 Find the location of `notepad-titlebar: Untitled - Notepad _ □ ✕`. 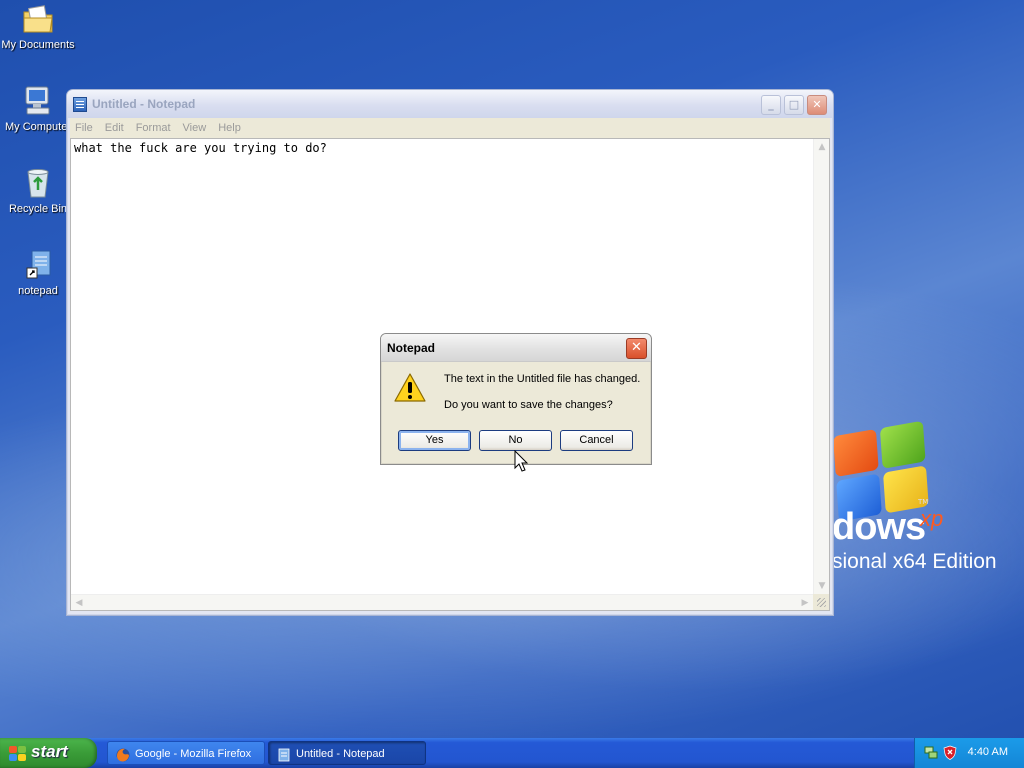

notepad-titlebar: Untitled - Notepad _ □ ✕ is located at coordinates (450, 104).